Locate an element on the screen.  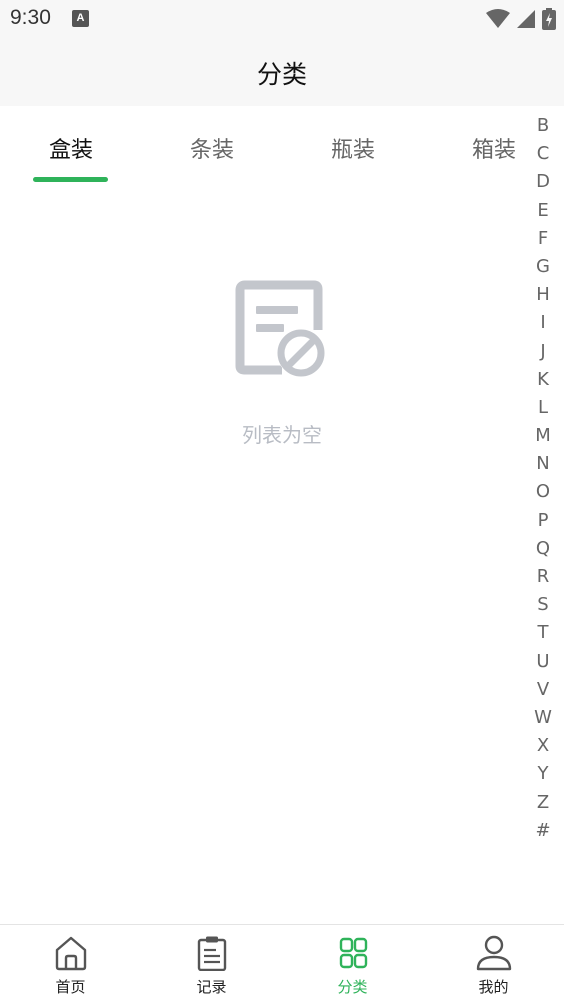
index-letter: D is located at coordinates (543, 182).